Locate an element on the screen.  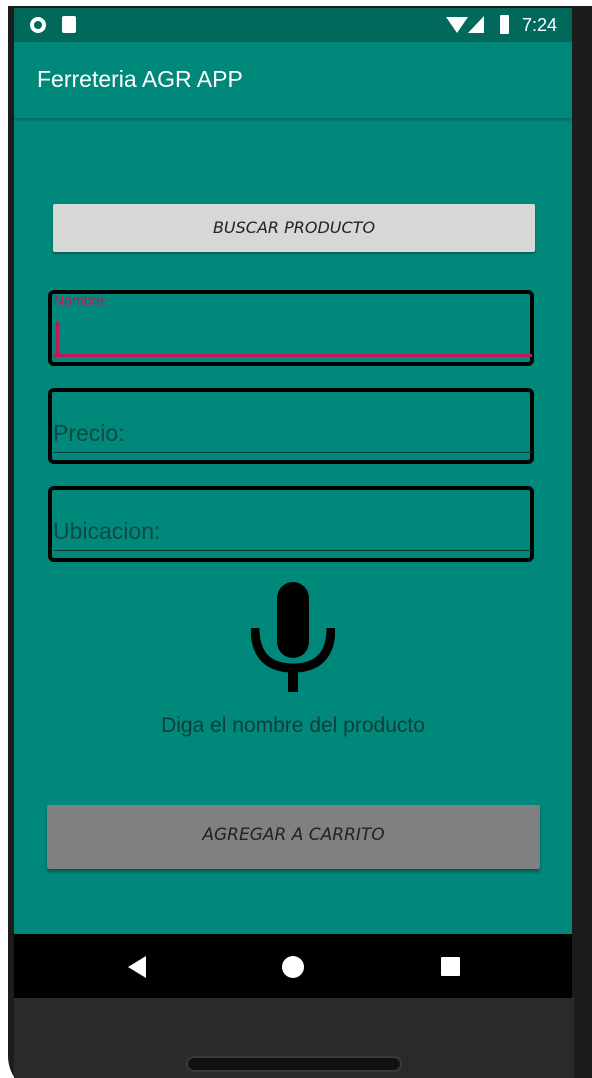
nombre-label: Nombre: is located at coordinates (81, 300).